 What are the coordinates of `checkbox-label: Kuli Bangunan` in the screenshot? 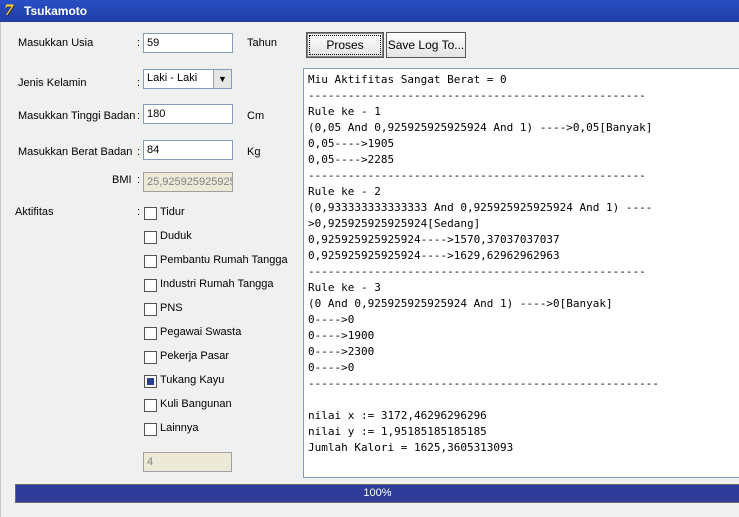 It's located at (196, 404).